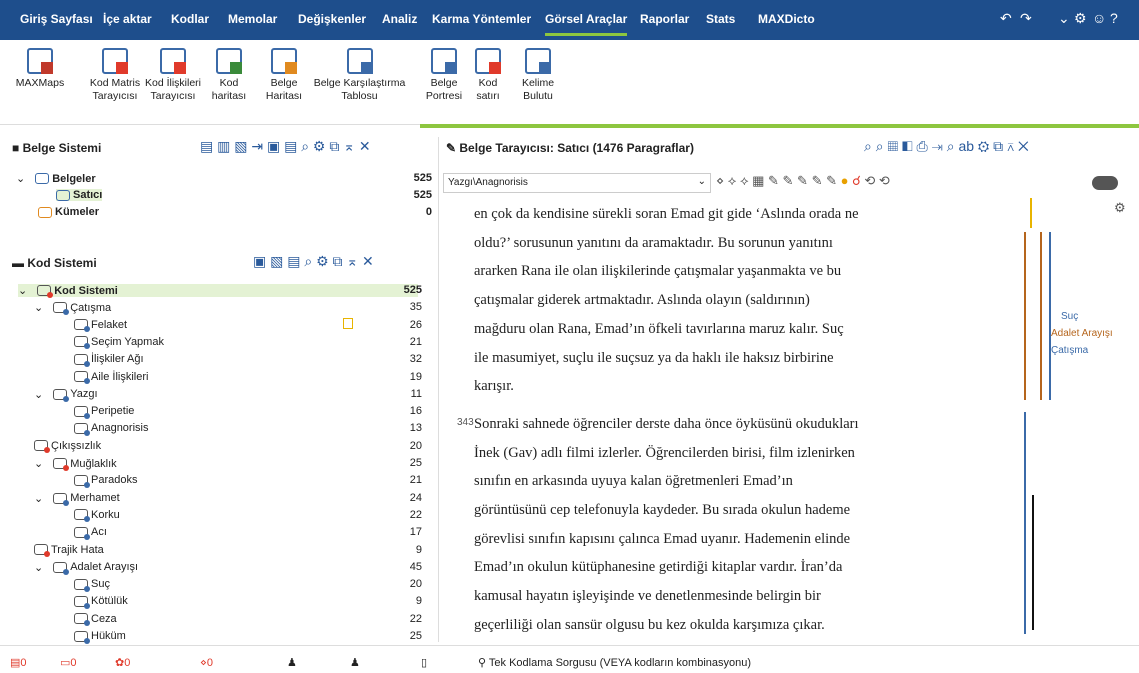 The image size is (1139, 673). Describe the element at coordinates (68, 662) in the screenshot. I see `code-count: ▭0` at that location.